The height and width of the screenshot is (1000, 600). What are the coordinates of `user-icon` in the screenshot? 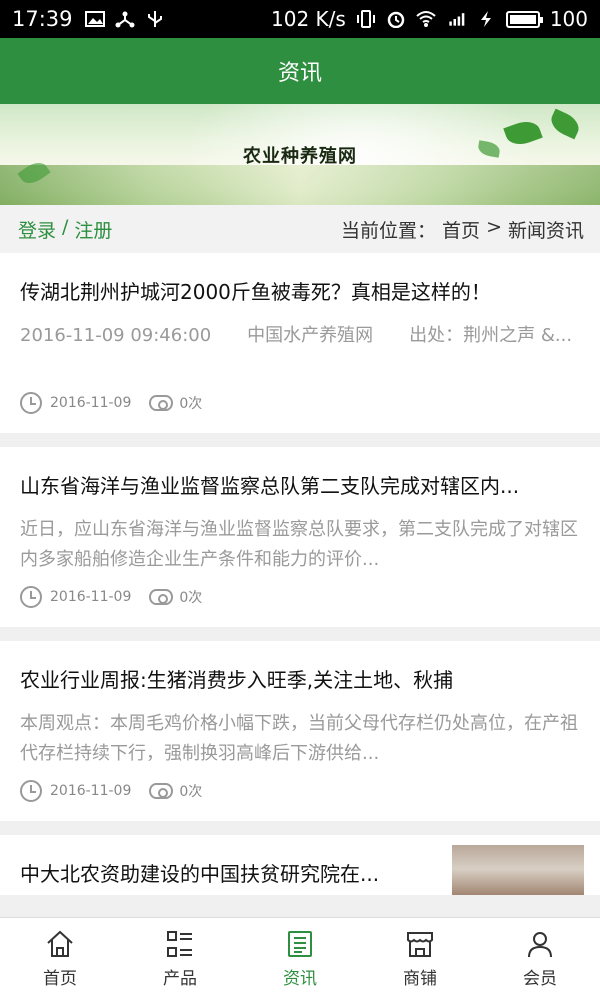 It's located at (540, 945).